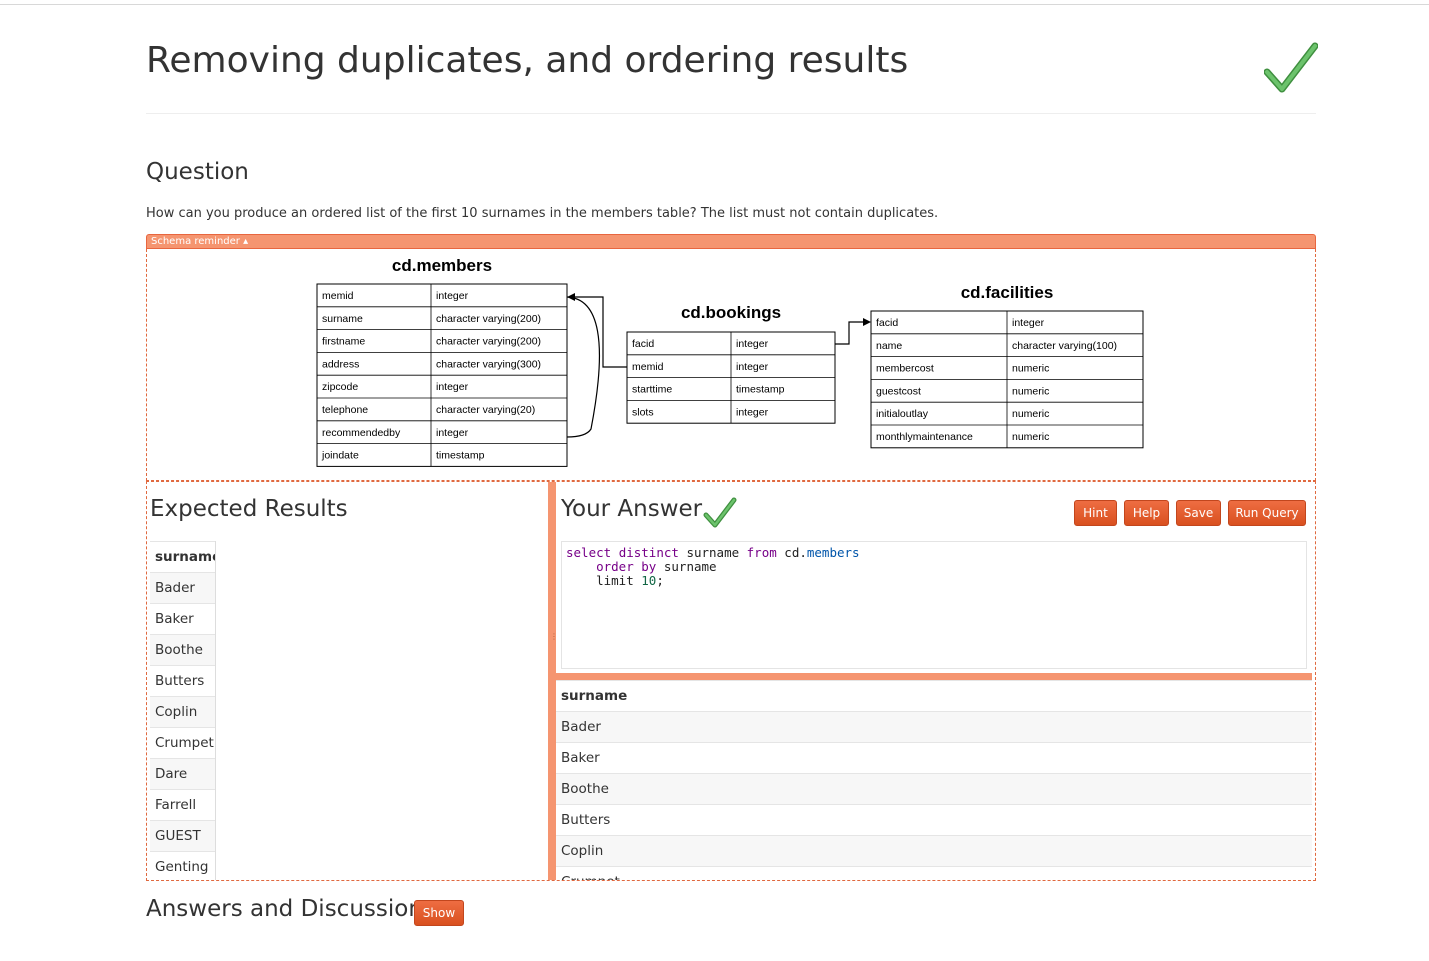  I want to click on horizontal-splitter, so click(934, 676).